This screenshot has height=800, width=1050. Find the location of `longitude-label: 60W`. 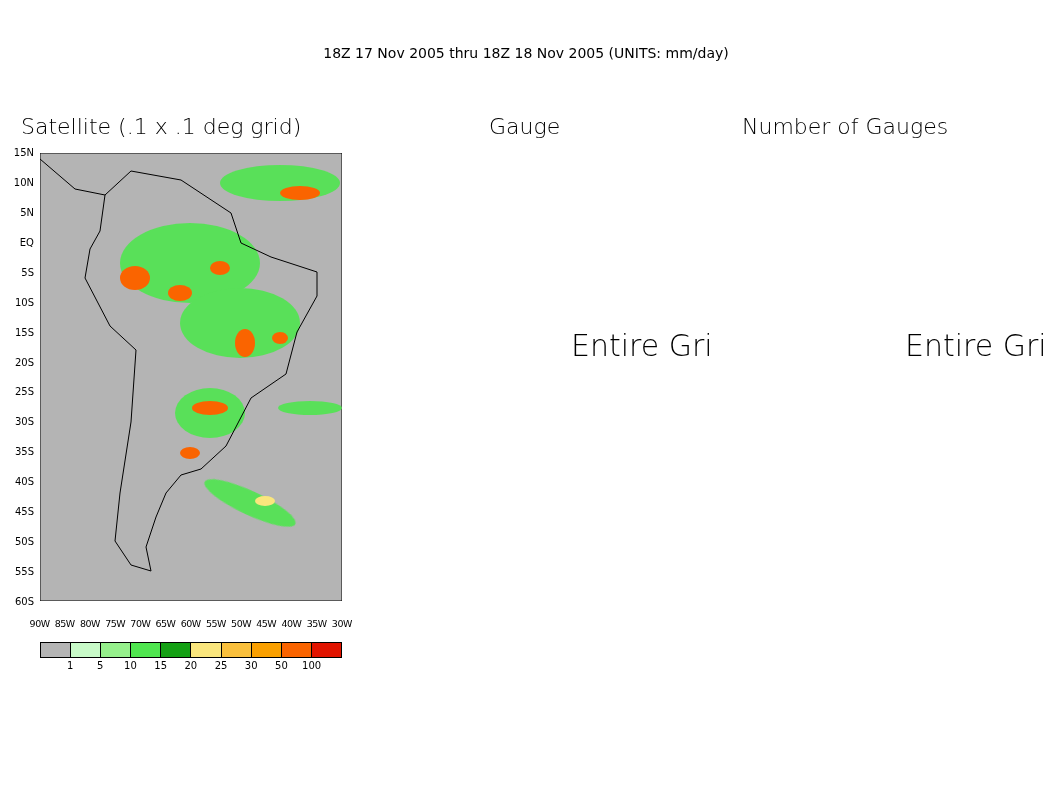

longitude-label: 60W is located at coordinates (190, 623).